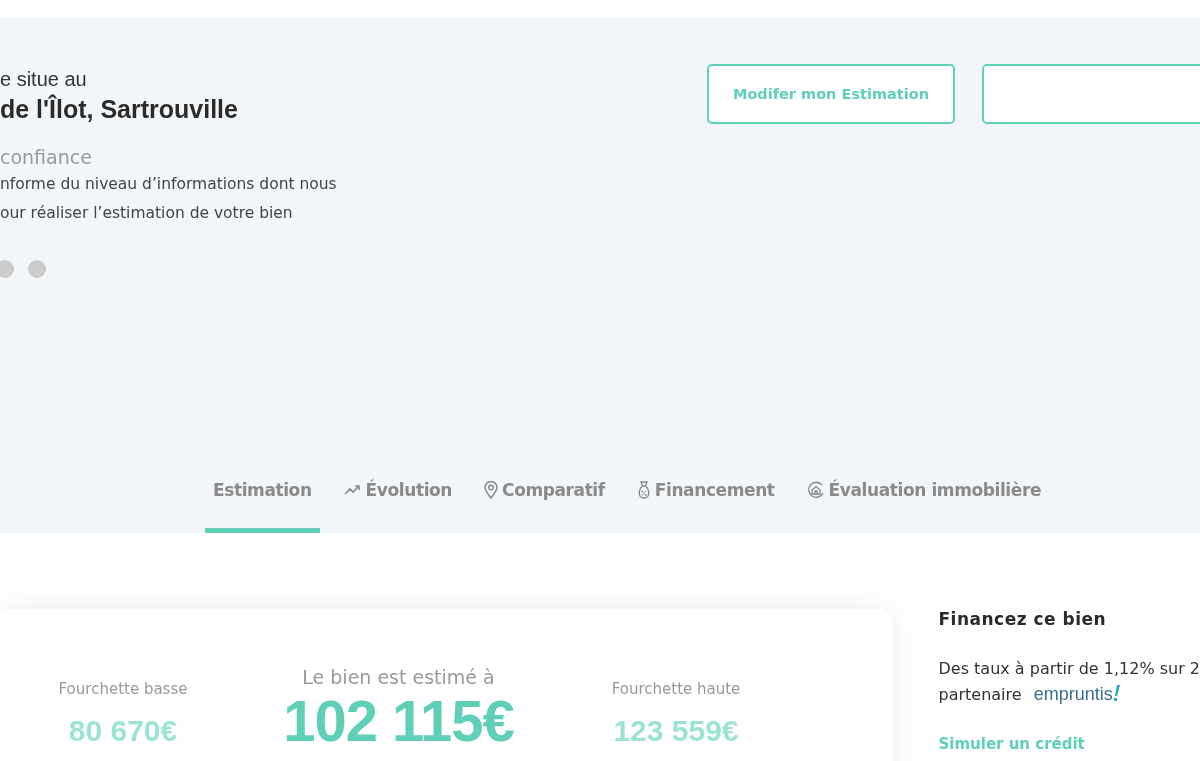 Image resolution: width=1200 pixels, height=761 pixels. What do you see at coordinates (1023, 619) in the screenshot?
I see `financing-title: Financez ce bien` at bounding box center [1023, 619].